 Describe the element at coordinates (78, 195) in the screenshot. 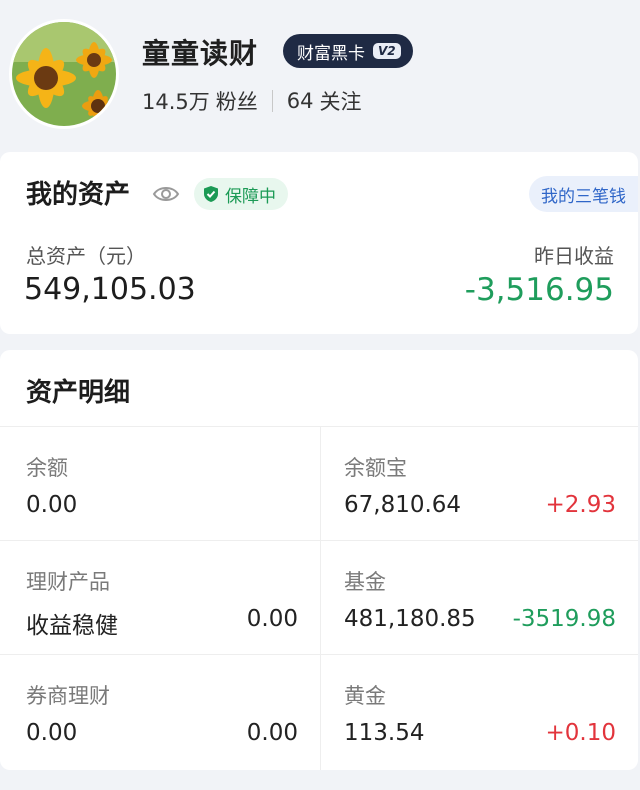

I see `summary-title: 我的资产` at that location.